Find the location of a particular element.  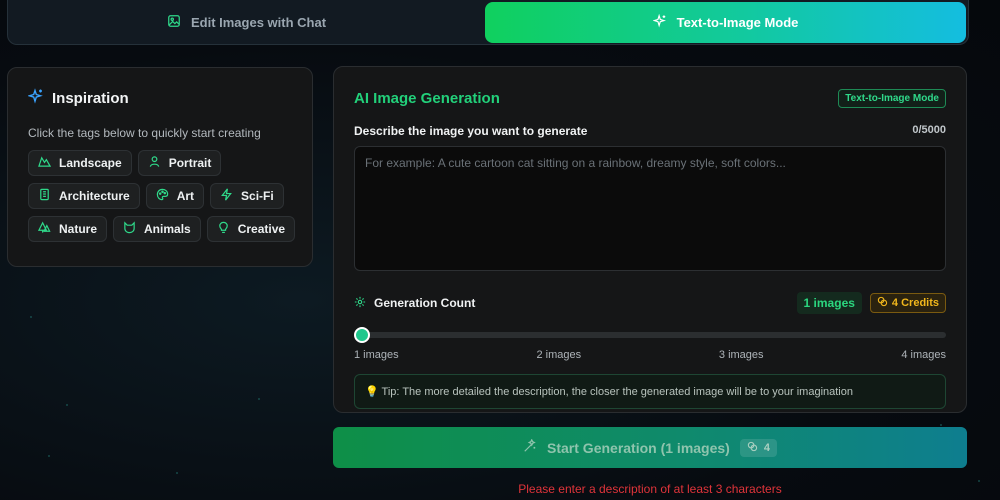

magic-wand-icon is located at coordinates (530, 447).